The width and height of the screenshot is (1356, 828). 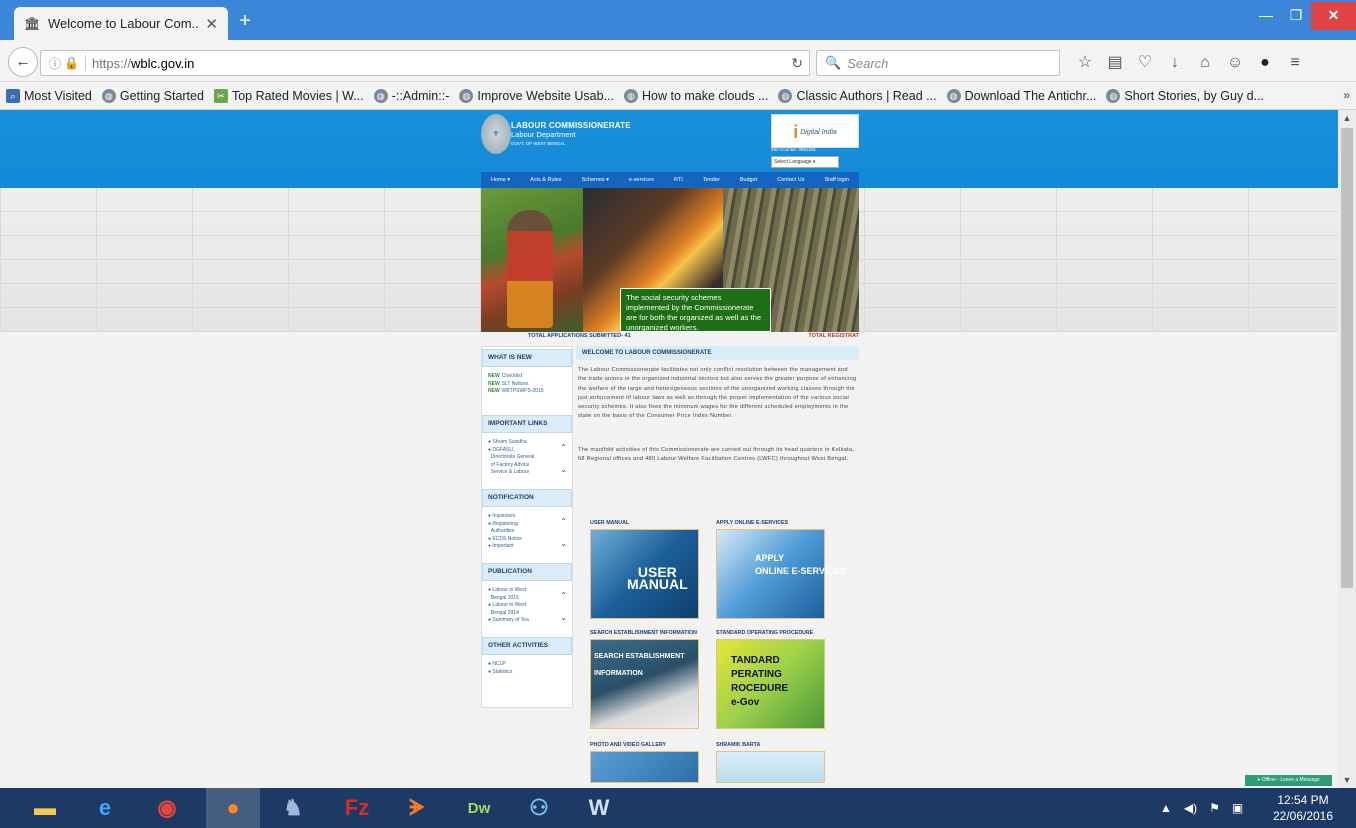 What do you see at coordinates (527, 599) in the screenshot?
I see `list-item: Bengal 2015` at bounding box center [527, 599].